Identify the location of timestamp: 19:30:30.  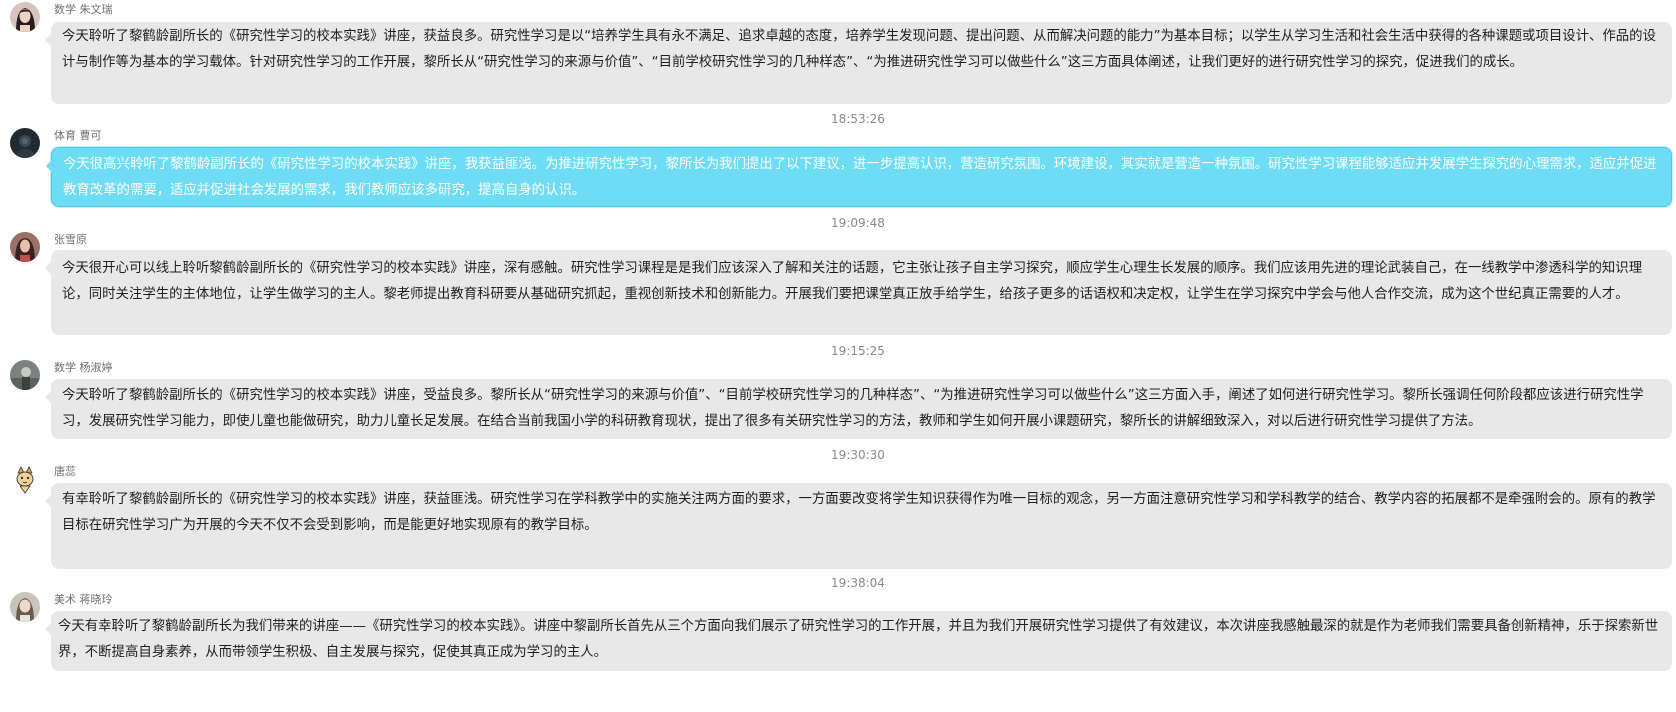
(858, 455).